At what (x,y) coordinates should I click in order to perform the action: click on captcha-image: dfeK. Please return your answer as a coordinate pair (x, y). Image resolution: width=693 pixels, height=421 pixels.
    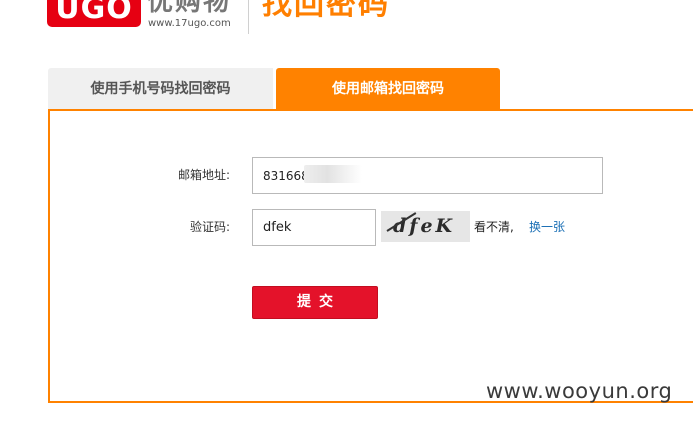
    Looking at the image, I should click on (425, 226).